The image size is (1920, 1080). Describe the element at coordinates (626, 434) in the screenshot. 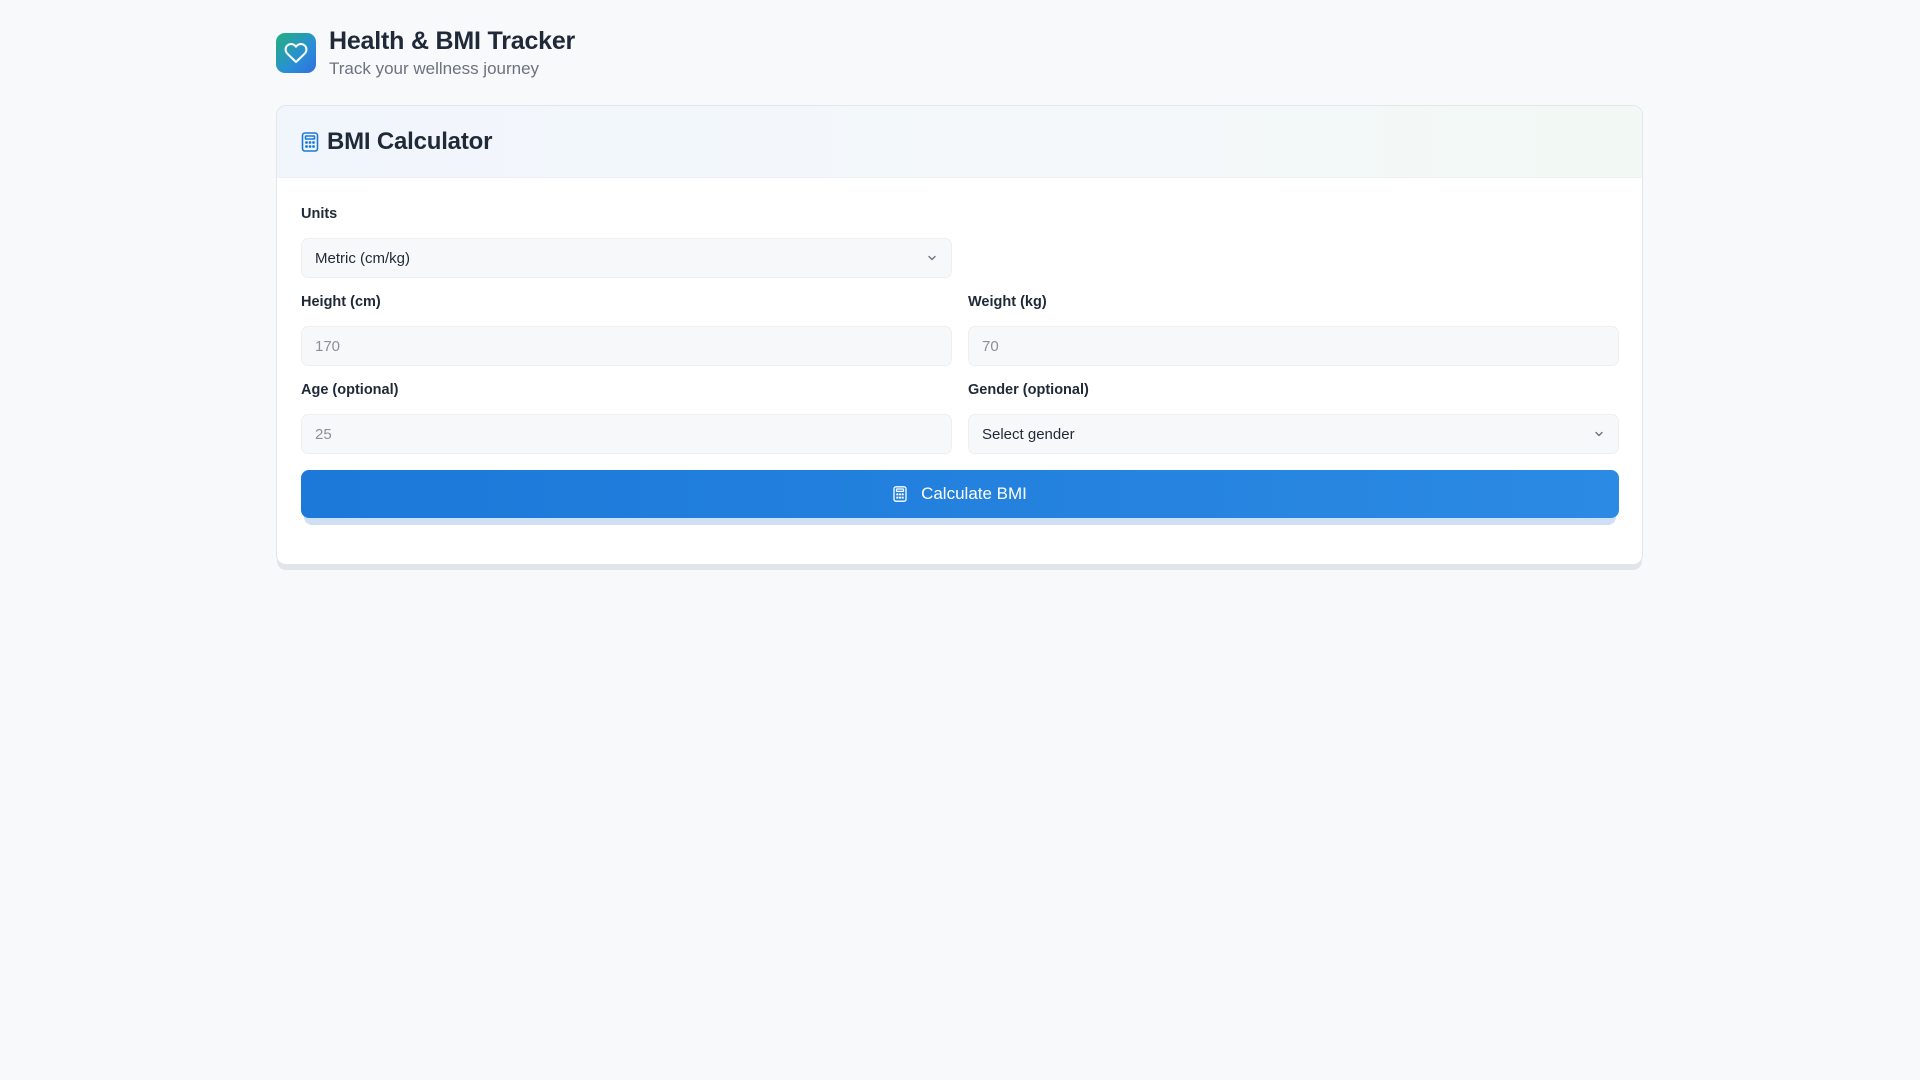

I see `age-input` at that location.